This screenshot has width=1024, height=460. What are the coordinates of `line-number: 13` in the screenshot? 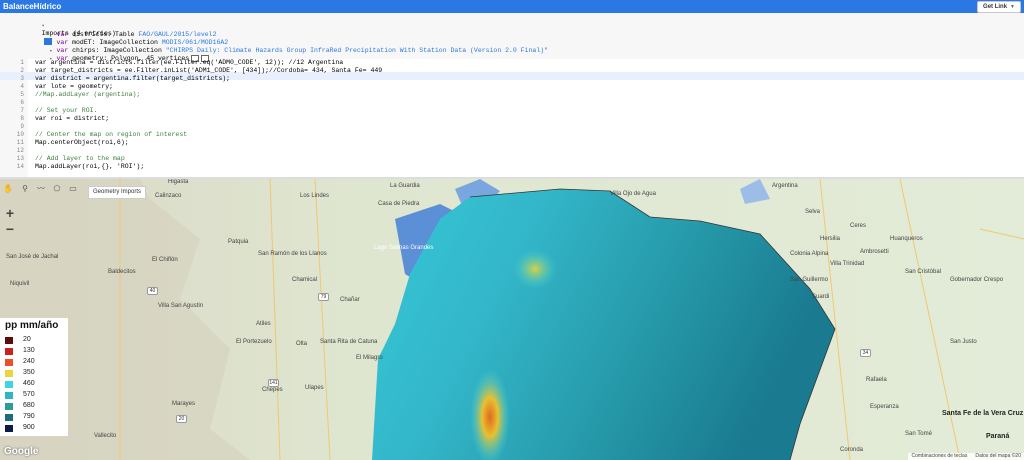 It's located at (20, 158).